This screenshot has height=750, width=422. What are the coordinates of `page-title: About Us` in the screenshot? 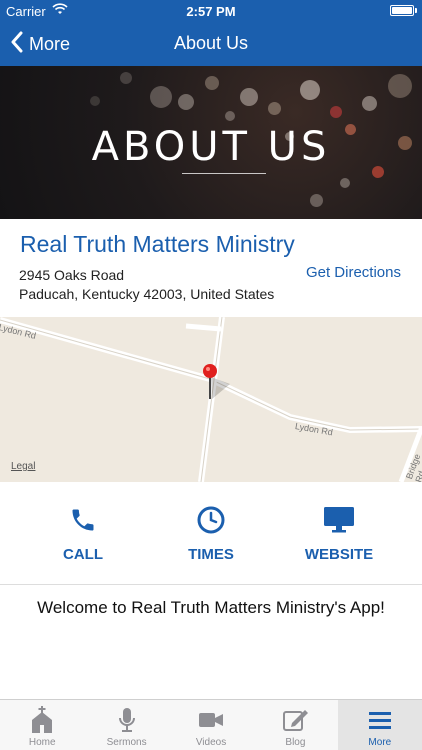 It's located at (211, 43).